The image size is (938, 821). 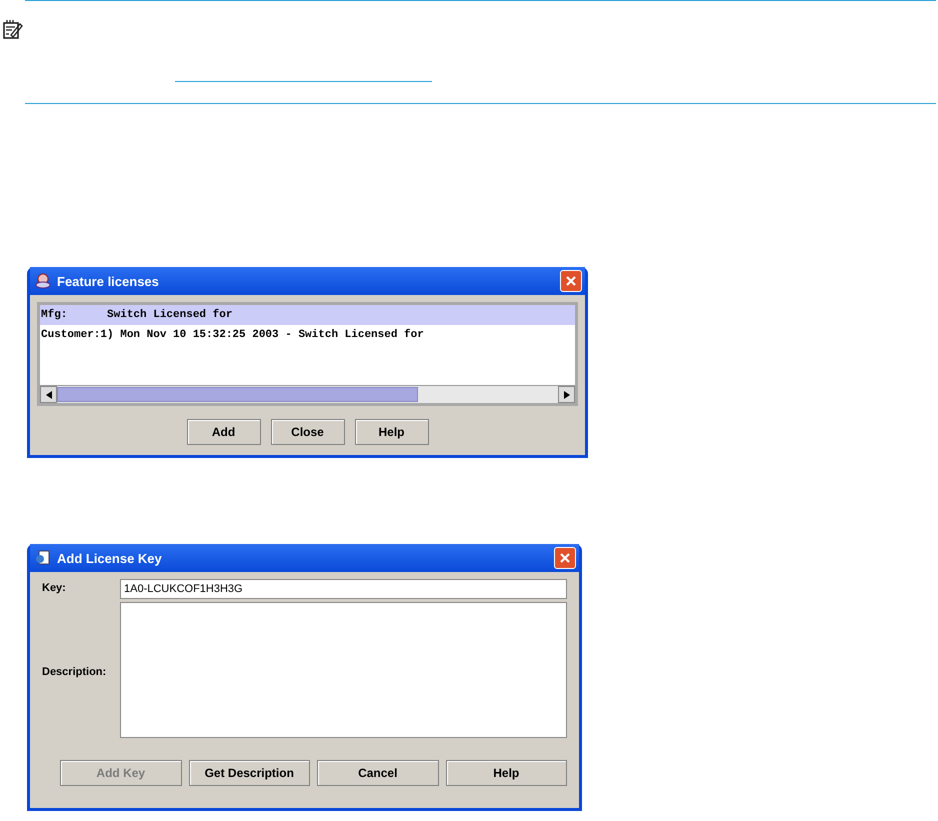 What do you see at coordinates (307, 315) in the screenshot?
I see `list-row: Mfg: Switch Licensed for` at bounding box center [307, 315].